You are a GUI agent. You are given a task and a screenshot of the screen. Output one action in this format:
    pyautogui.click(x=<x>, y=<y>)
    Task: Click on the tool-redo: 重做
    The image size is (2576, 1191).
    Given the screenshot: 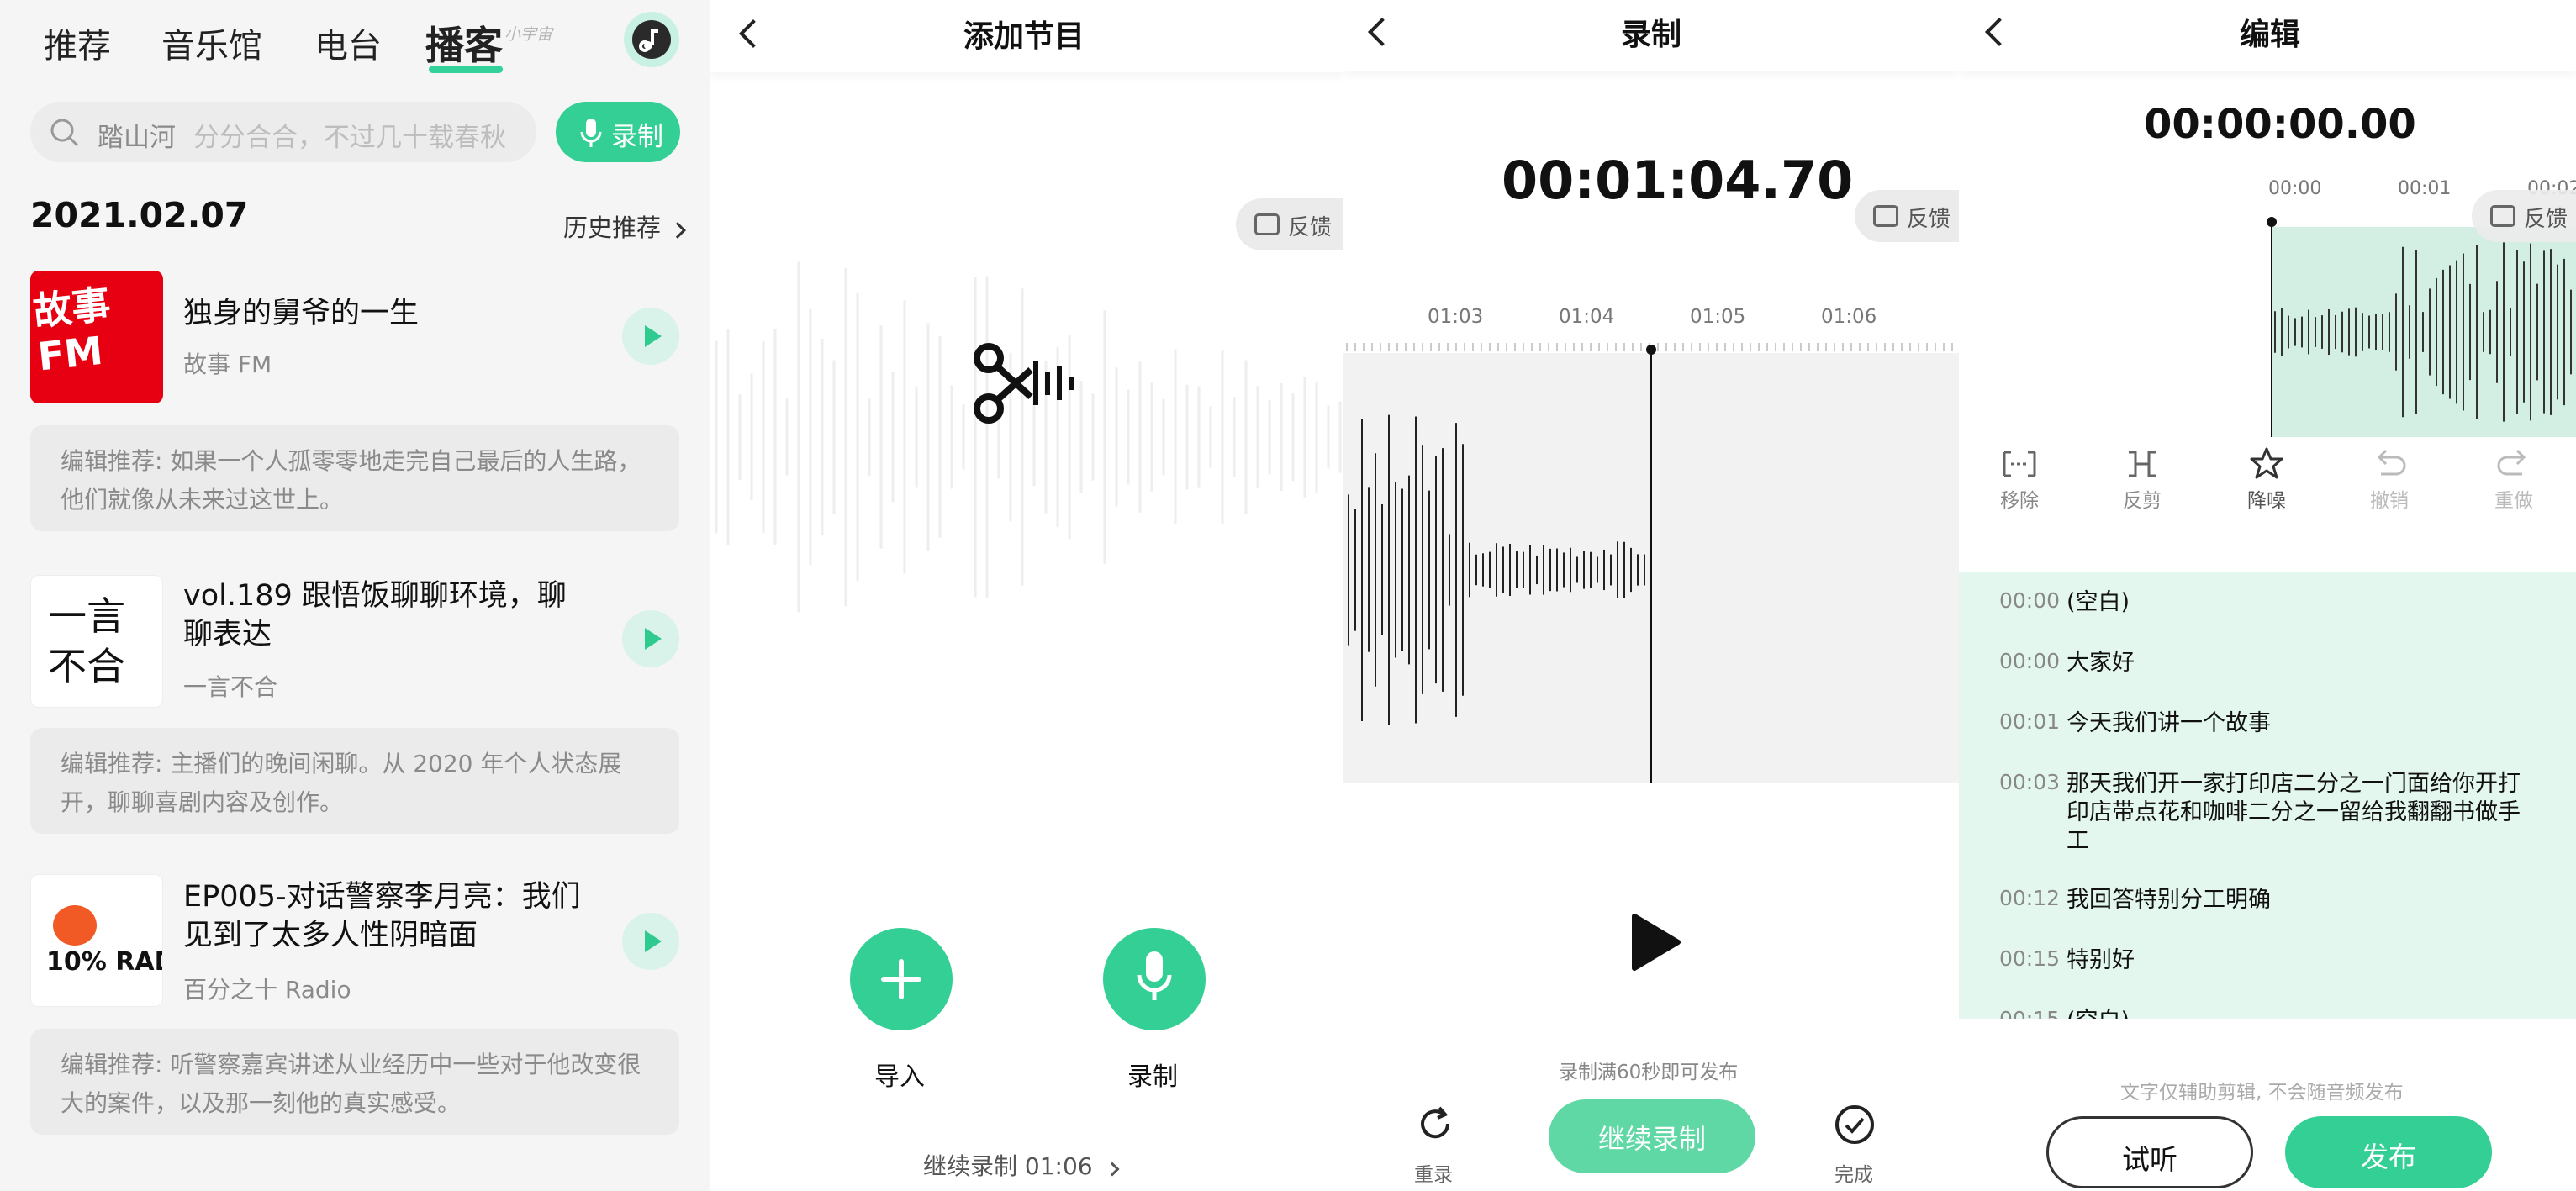 What is the action you would take?
    pyautogui.click(x=2514, y=478)
    